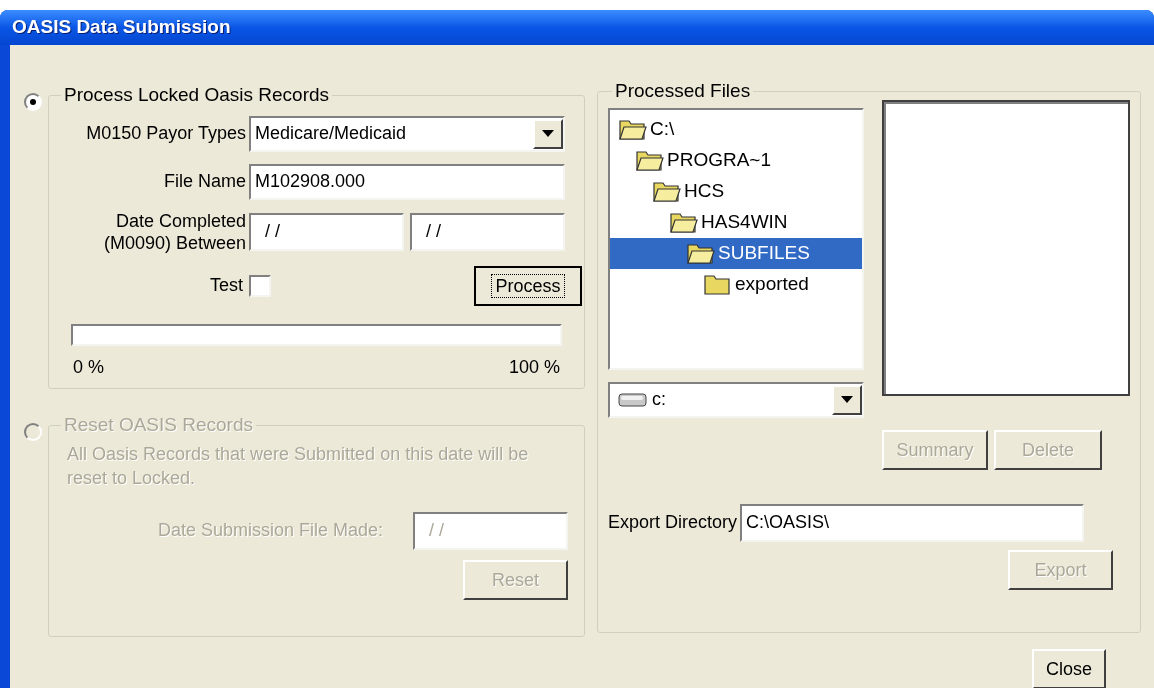  What do you see at coordinates (718, 284) in the screenshot?
I see `folder-icon` at bounding box center [718, 284].